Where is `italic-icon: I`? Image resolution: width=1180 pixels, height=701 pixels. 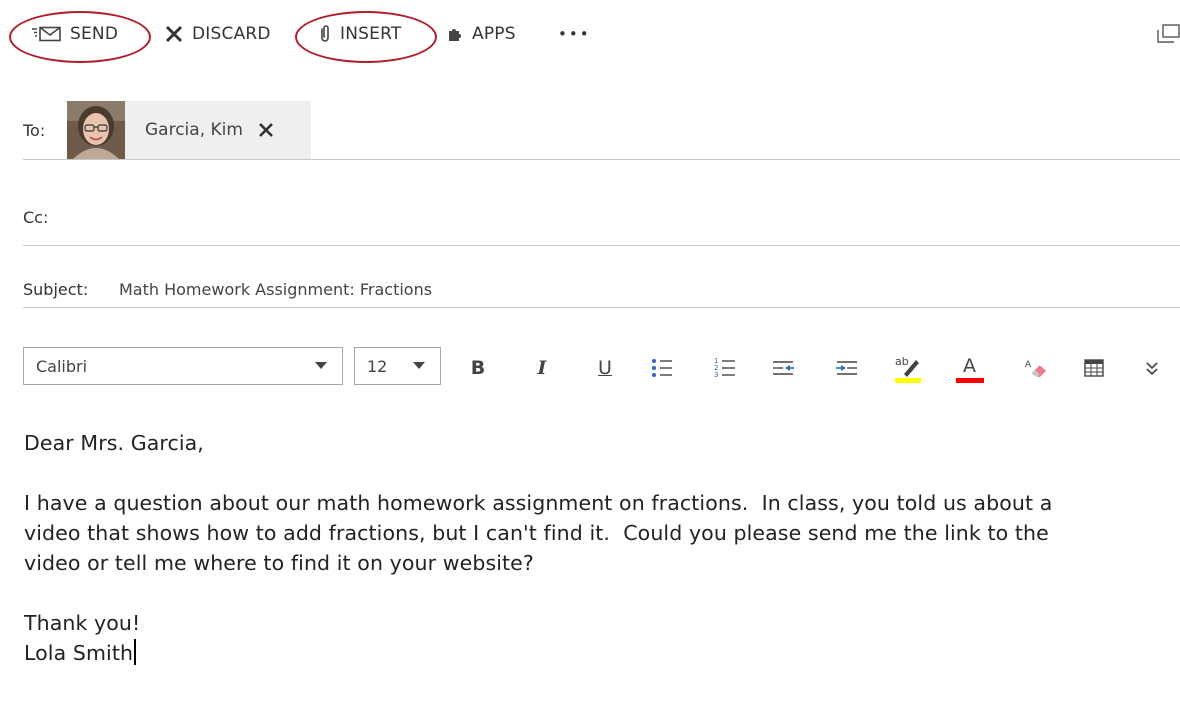
italic-icon: I is located at coordinates (542, 368).